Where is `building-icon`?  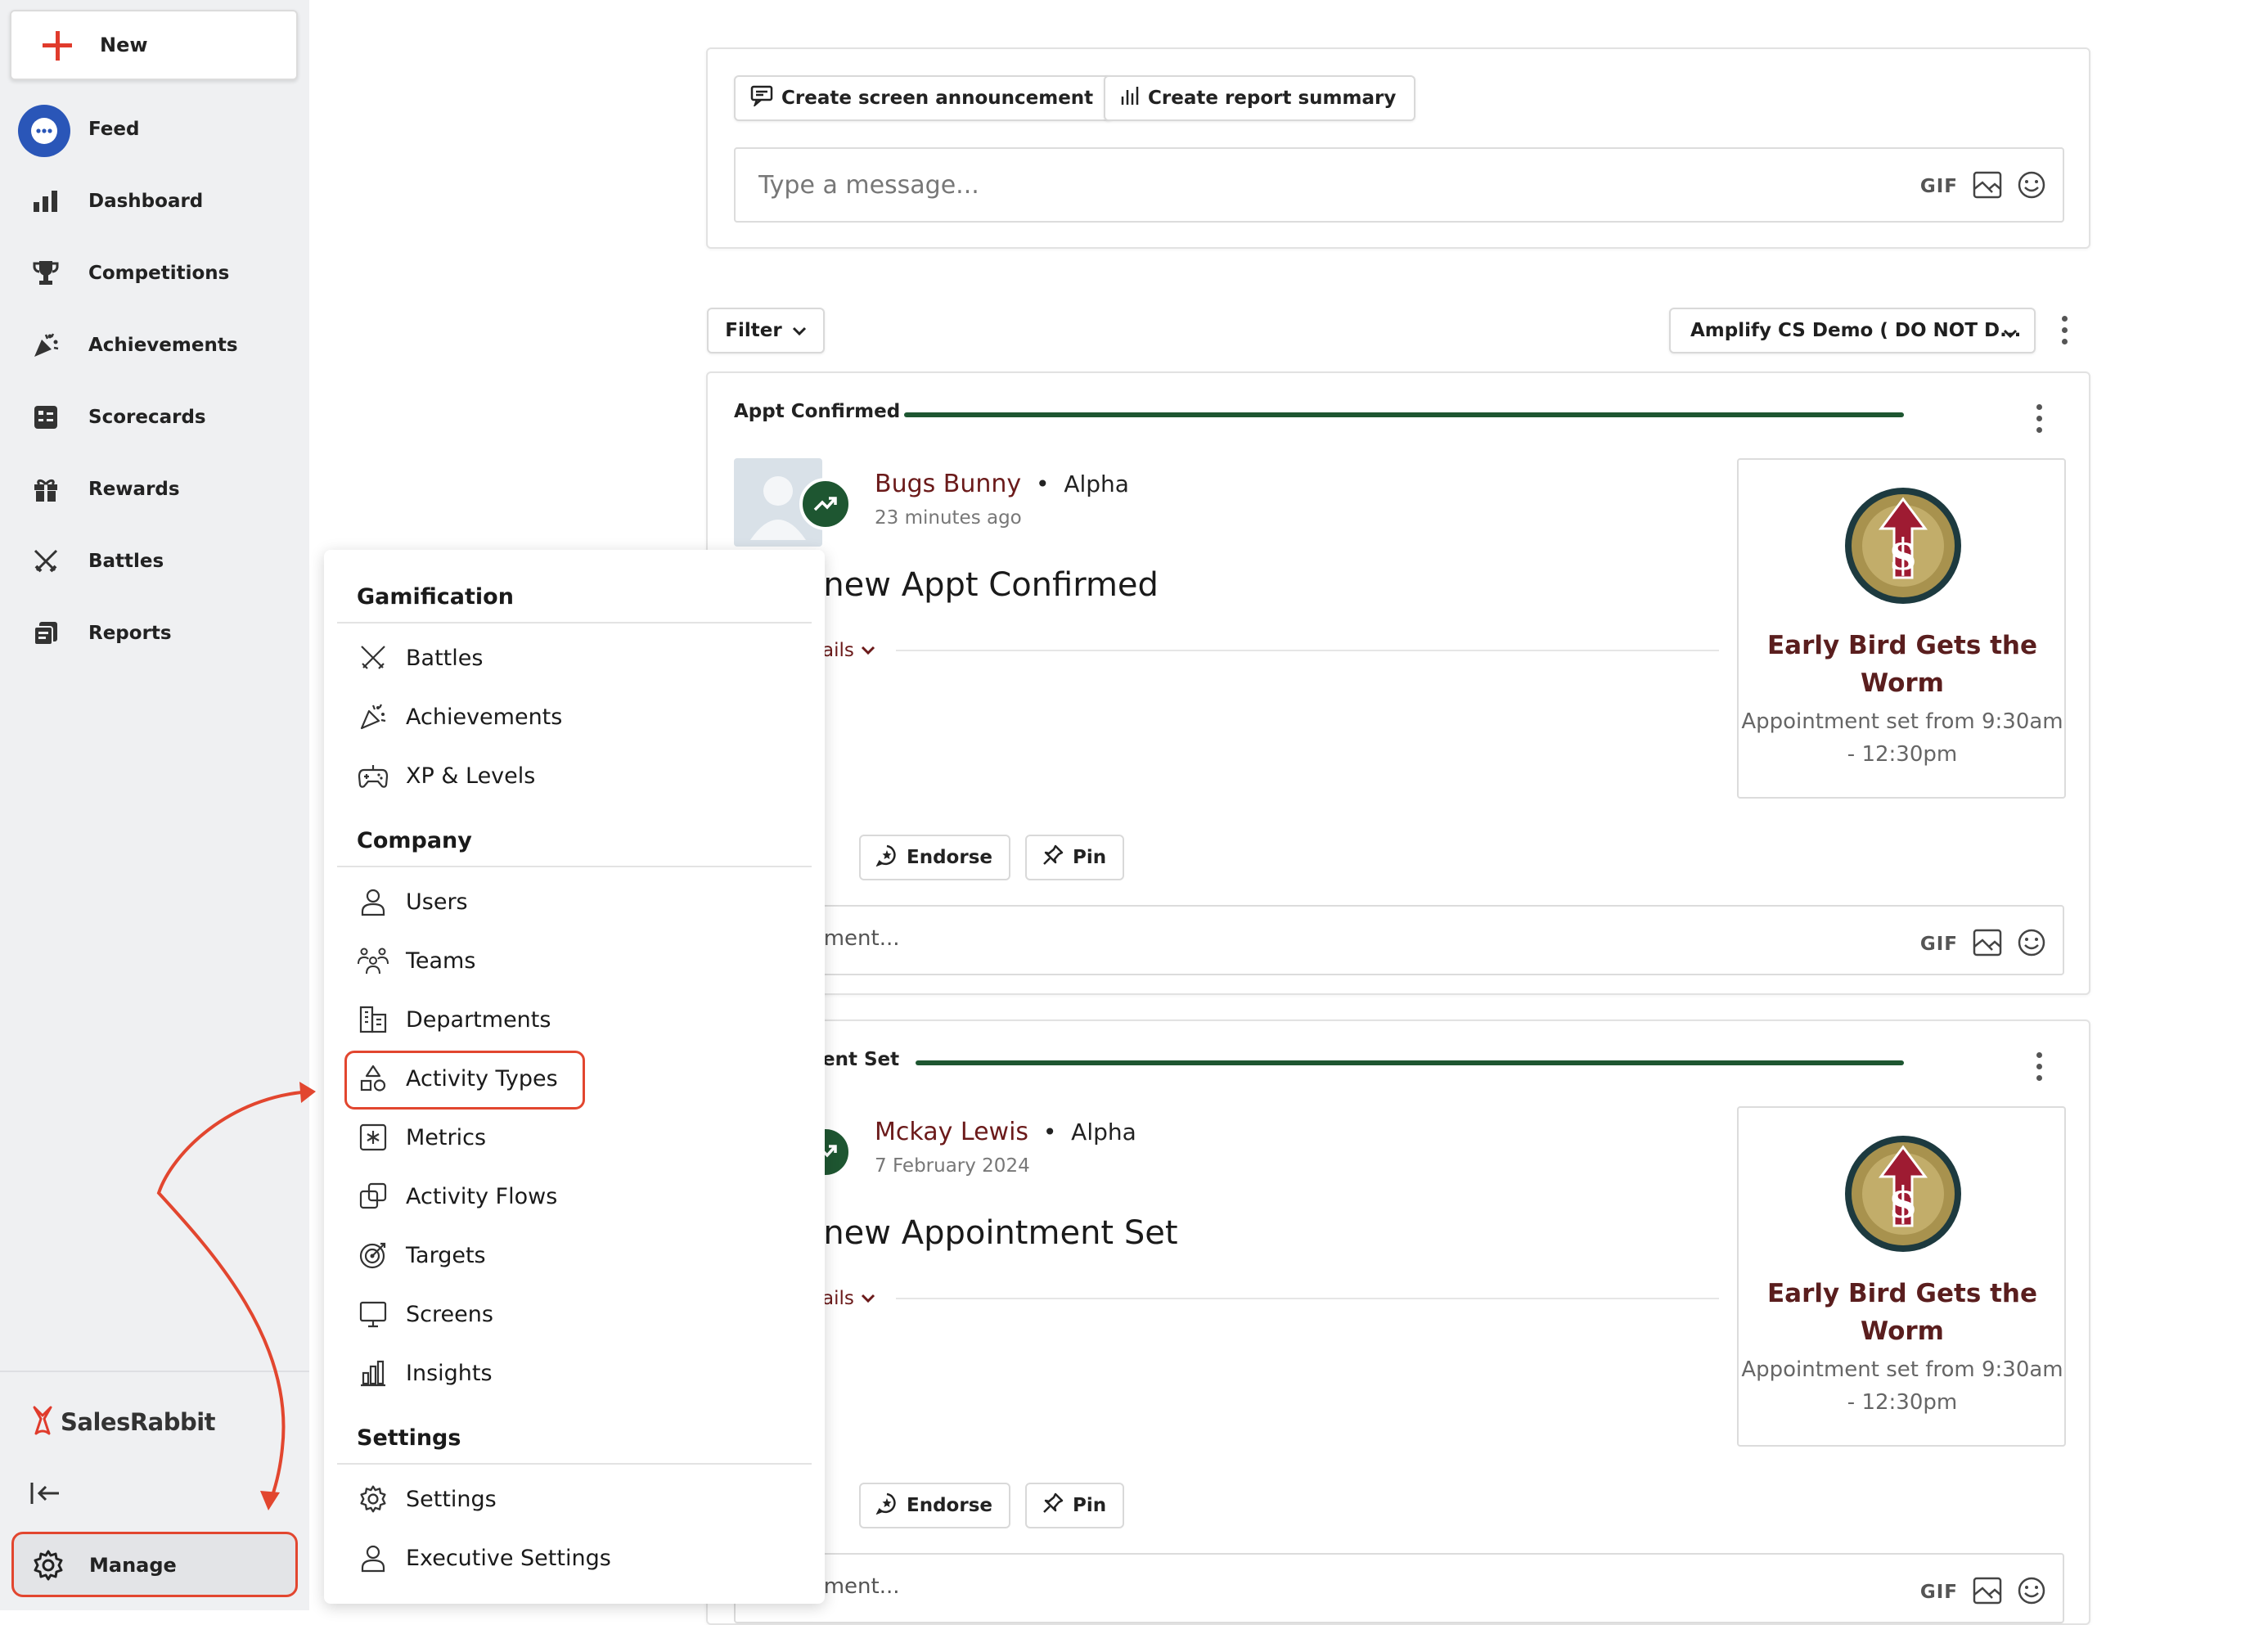
building-icon is located at coordinates (373, 1019).